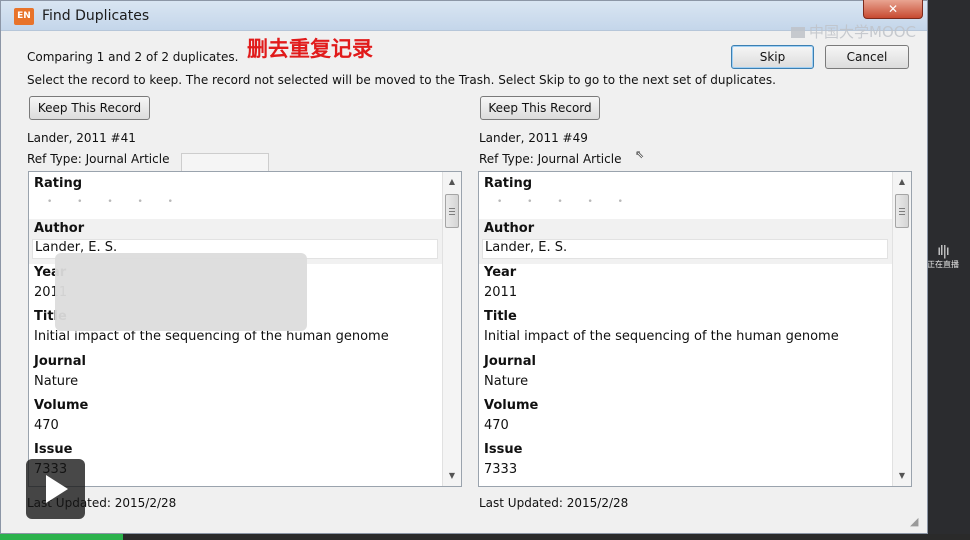 This screenshot has height=540, width=970. What do you see at coordinates (500, 272) in the screenshot?
I see `year-label: Year` at bounding box center [500, 272].